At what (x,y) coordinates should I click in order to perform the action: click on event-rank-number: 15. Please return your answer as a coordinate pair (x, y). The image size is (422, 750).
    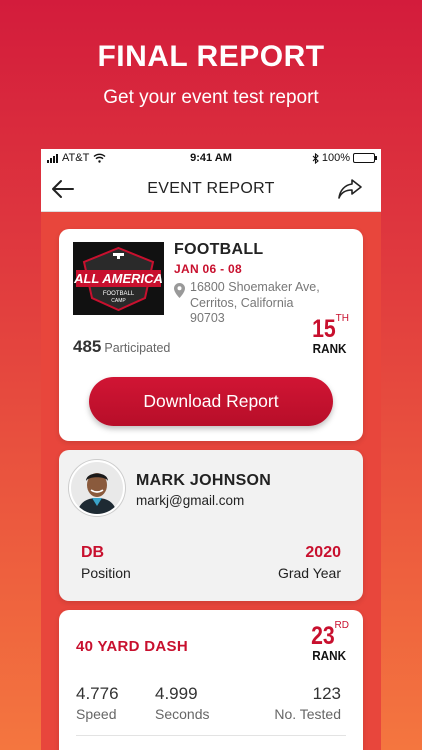
    Looking at the image, I should click on (323, 329).